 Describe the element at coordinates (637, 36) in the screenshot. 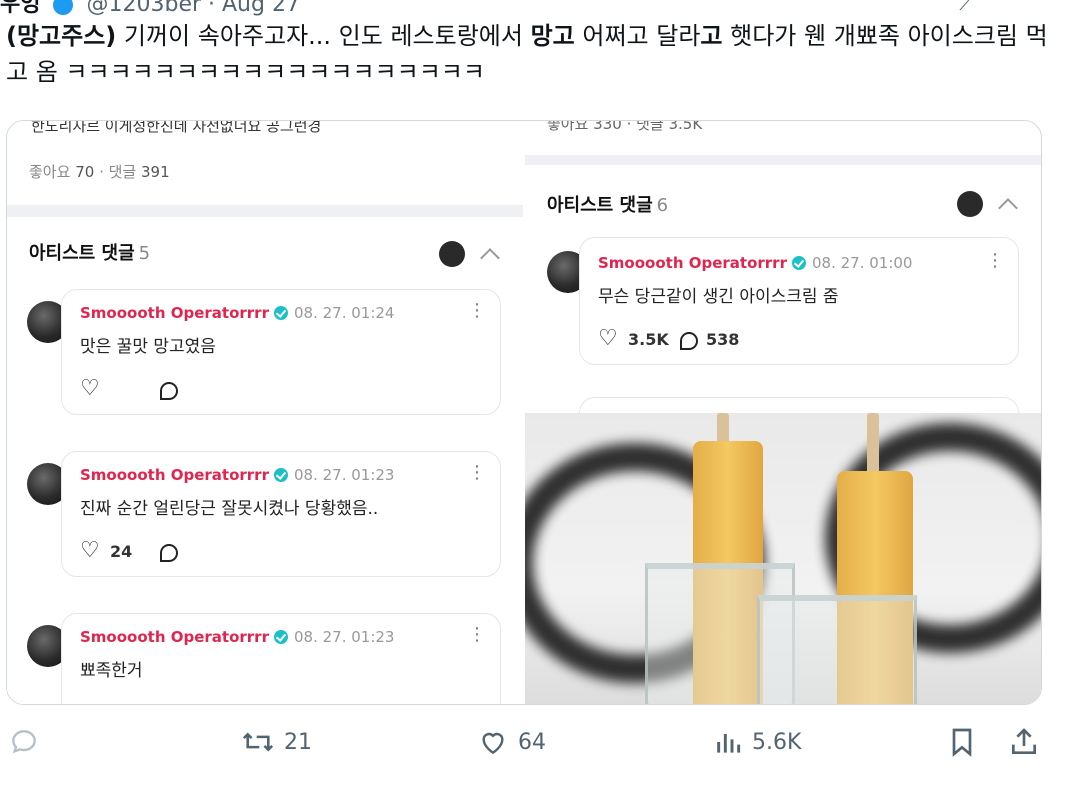

I see `tweet-text-part: 어쩌고 달라` at that location.